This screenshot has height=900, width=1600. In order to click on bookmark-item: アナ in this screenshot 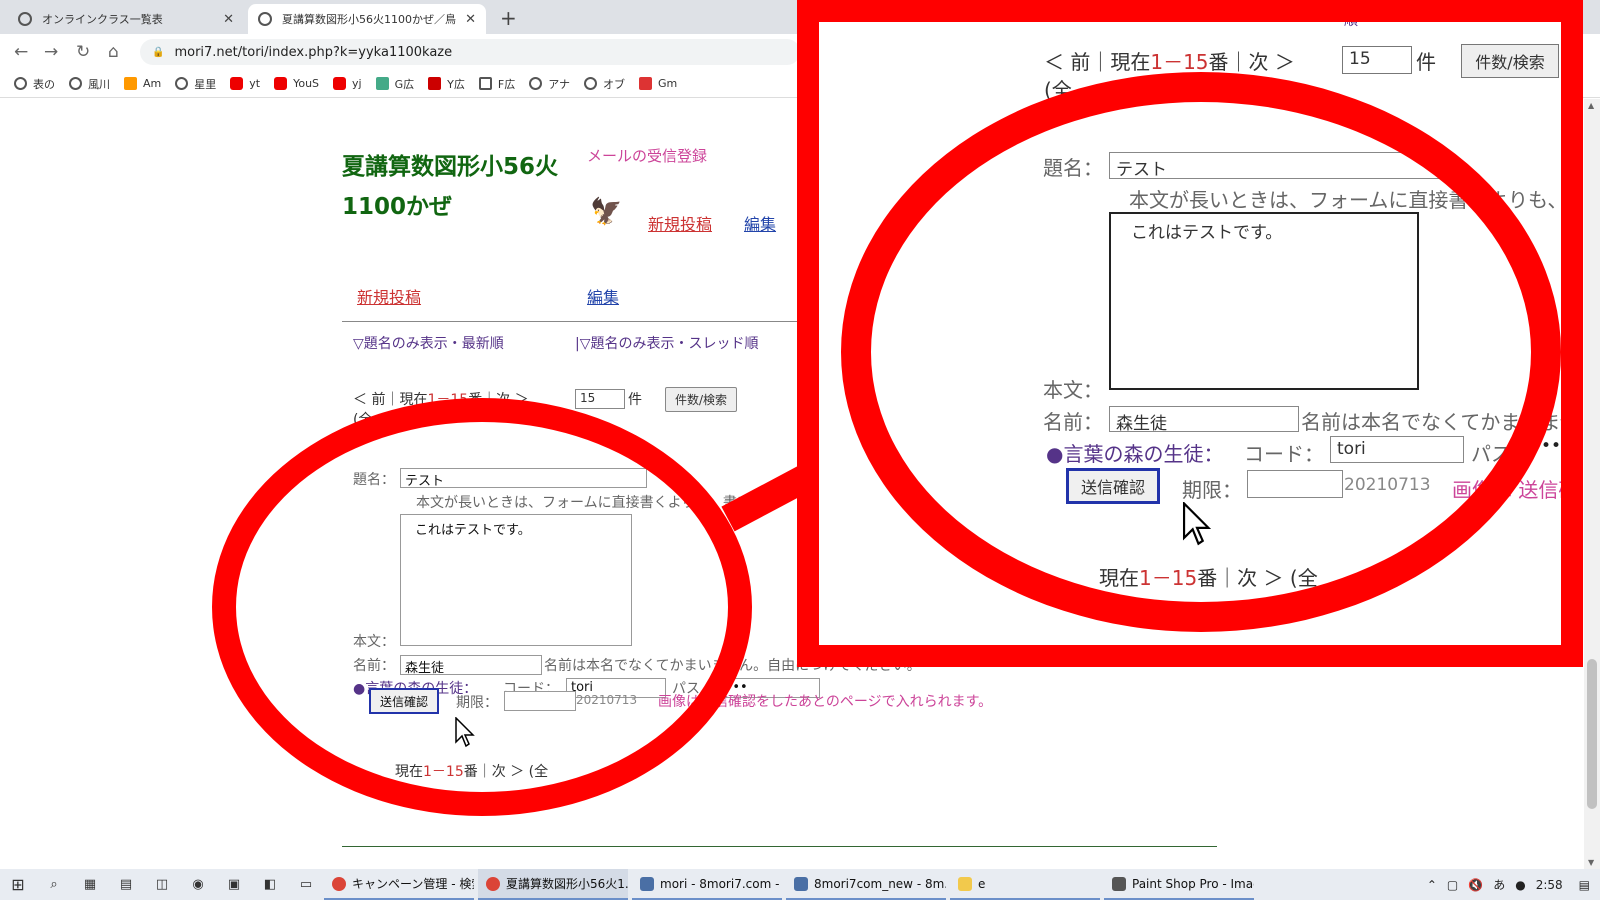, I will do `click(549, 84)`.